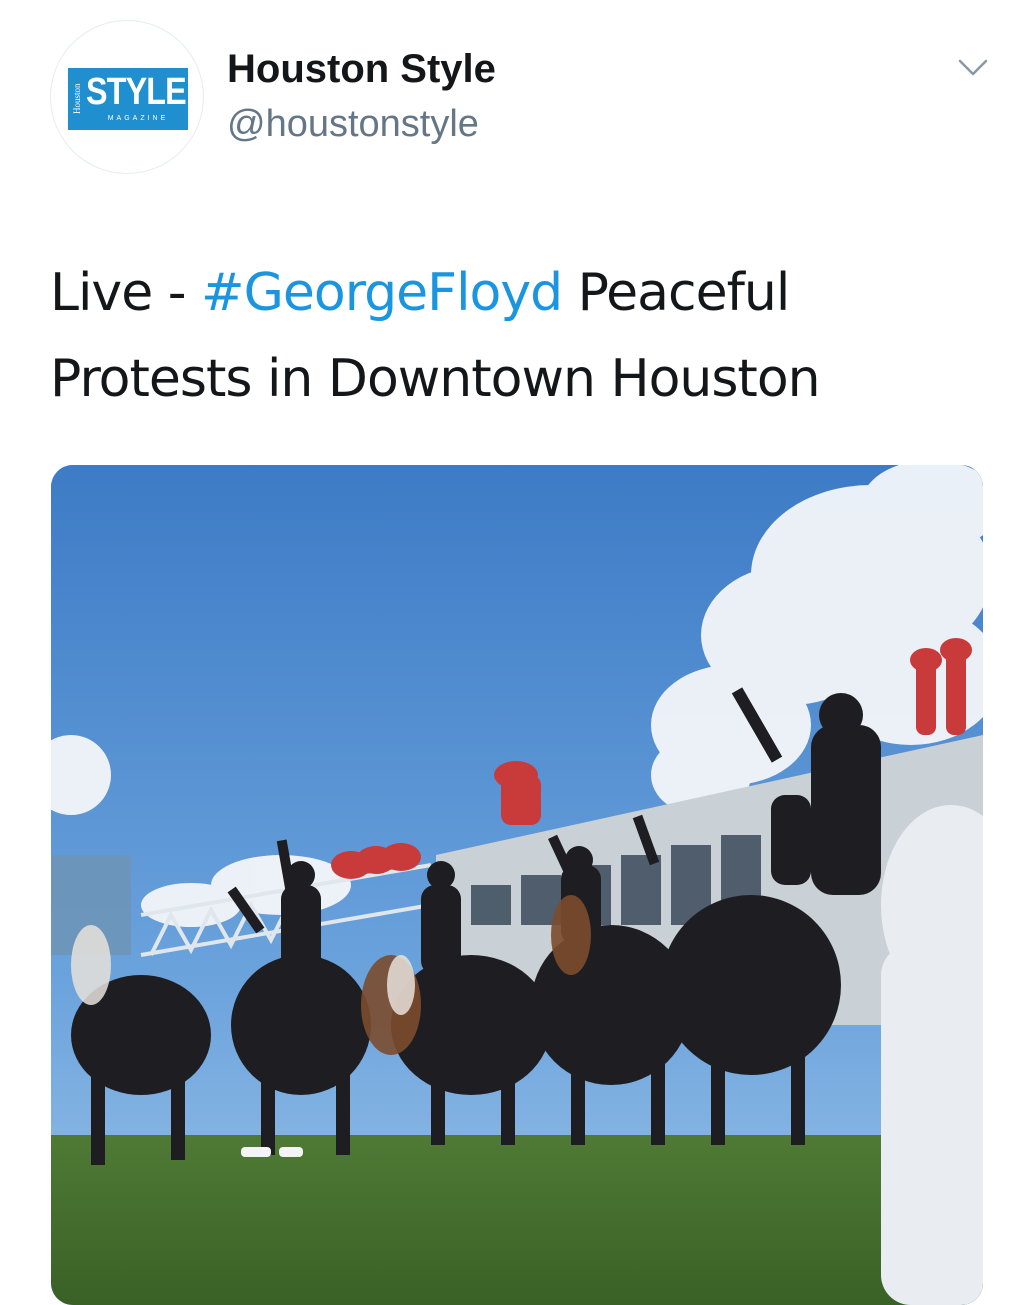  I want to click on houston-style-logo: Houston STYLE MAGAZINE, so click(128, 99).